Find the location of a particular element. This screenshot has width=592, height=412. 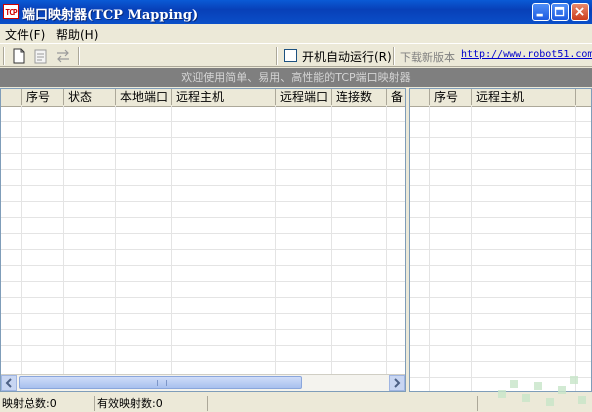

scroll-left-button is located at coordinates (9, 383).